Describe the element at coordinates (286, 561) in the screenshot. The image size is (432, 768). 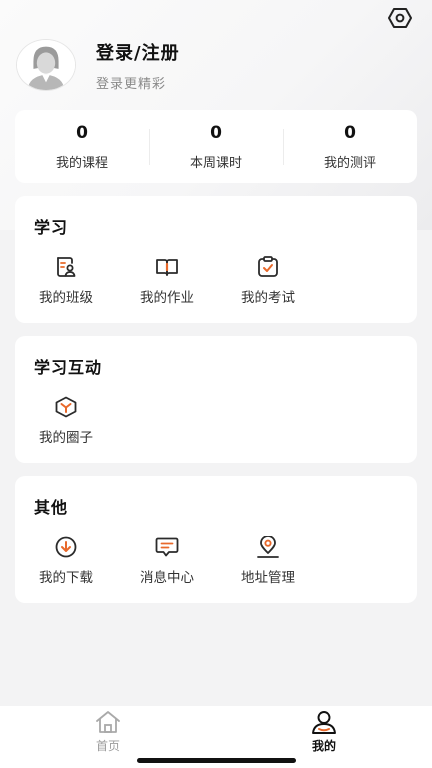
I see `menu-item-address-management: 地址管理` at that location.